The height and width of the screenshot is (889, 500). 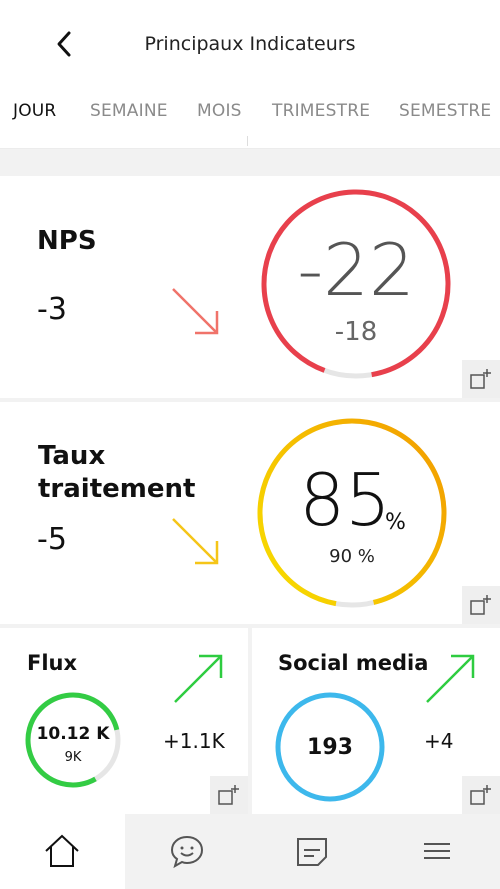 What do you see at coordinates (117, 489) in the screenshot?
I see `taux-title-line2: traitement` at bounding box center [117, 489].